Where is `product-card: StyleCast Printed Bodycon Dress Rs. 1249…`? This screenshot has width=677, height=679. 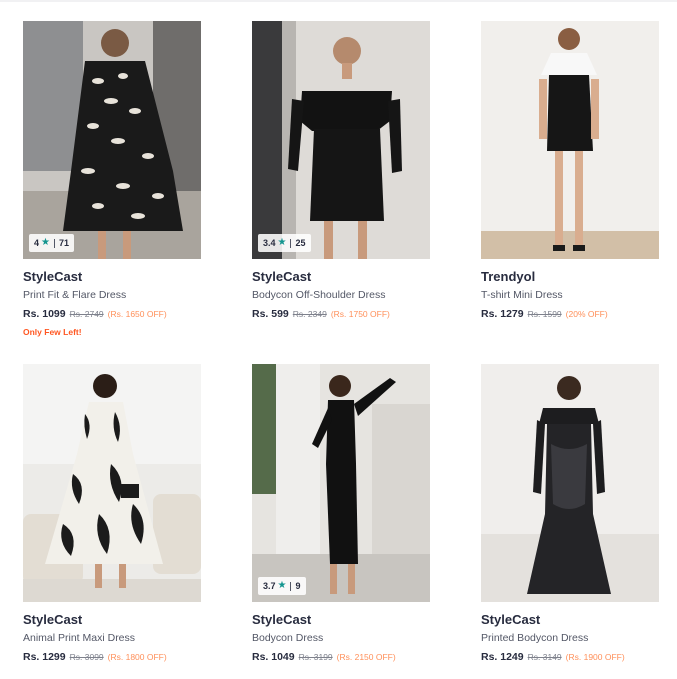
product-card: StyleCast Printed Bodycon Dress Rs. 1249… is located at coordinates (570, 514).